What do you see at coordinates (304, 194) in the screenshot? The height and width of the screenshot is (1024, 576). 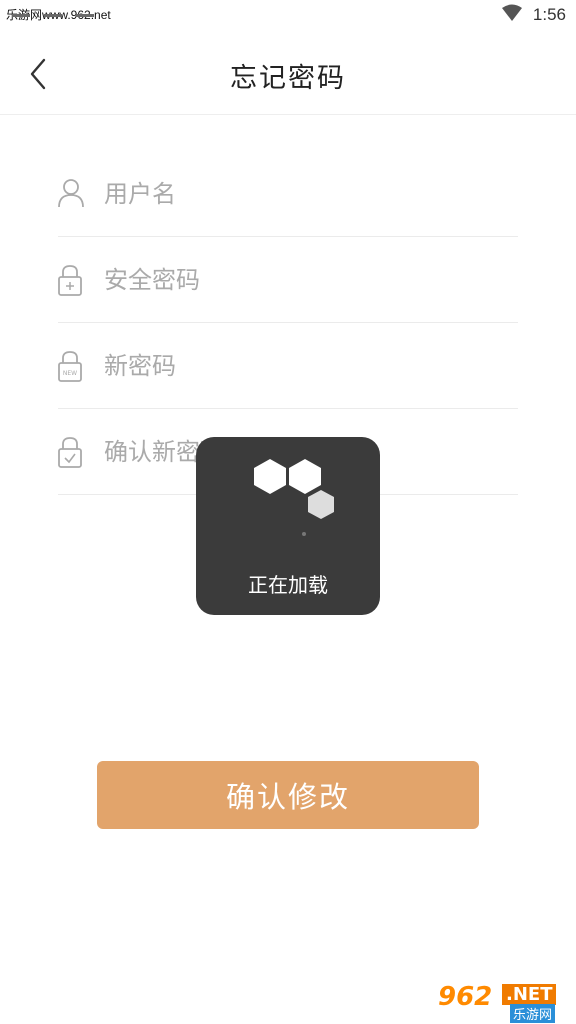 I see `username-input` at bounding box center [304, 194].